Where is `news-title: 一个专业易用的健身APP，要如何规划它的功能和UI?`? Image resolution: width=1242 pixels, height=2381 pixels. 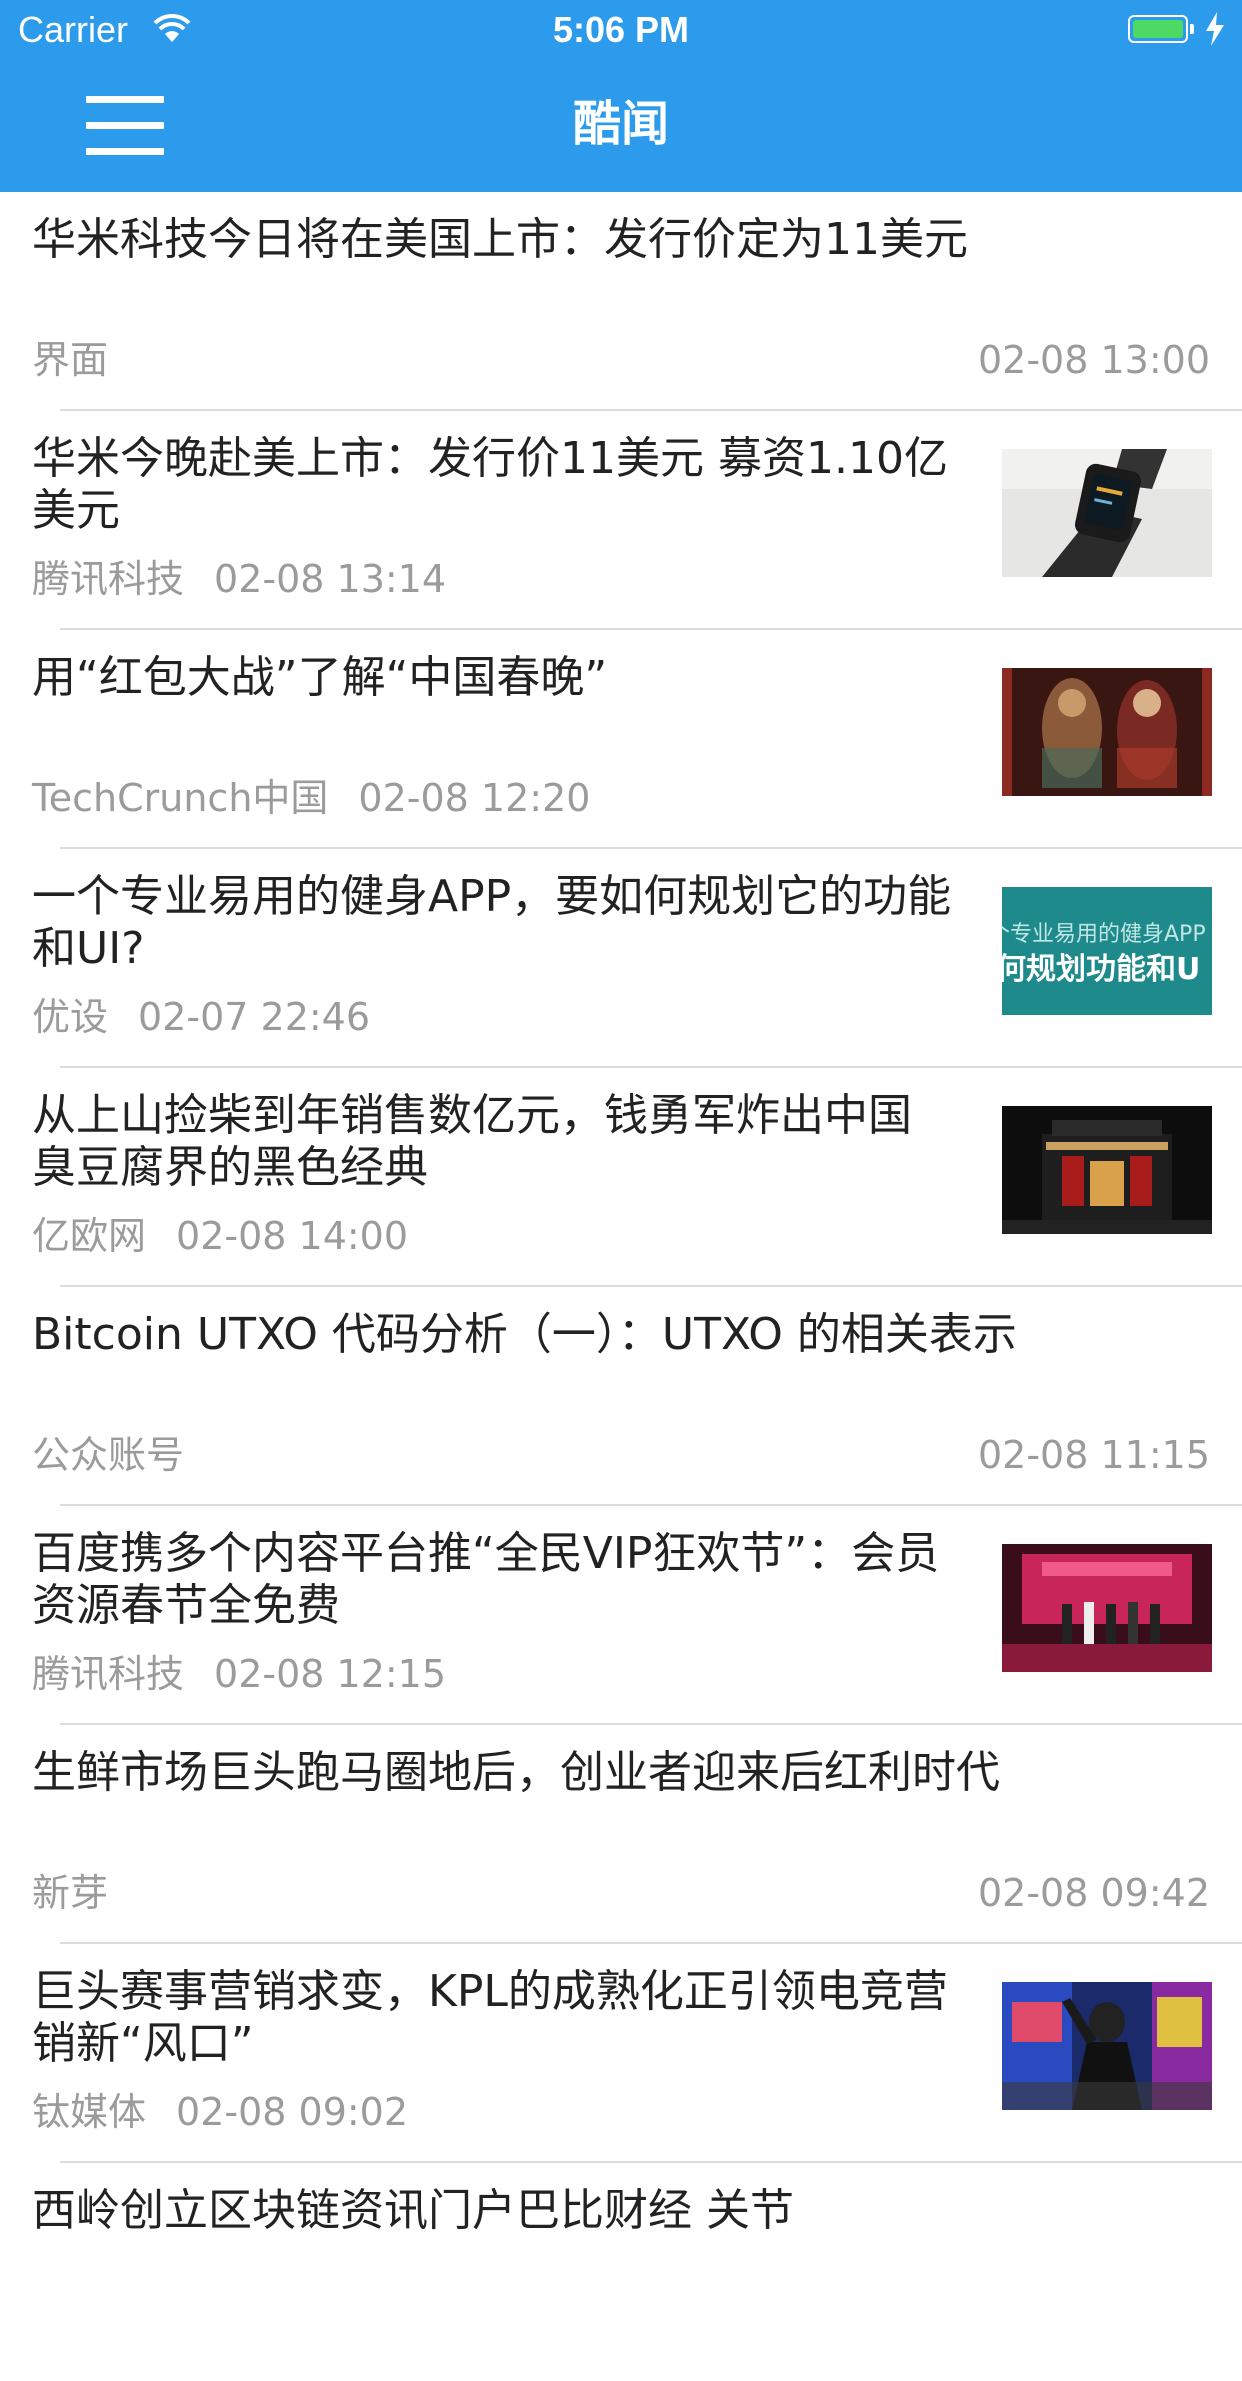 news-title: 一个专业易用的健身APP，要如何规划它的功能和UI? is located at coordinates (492, 922).